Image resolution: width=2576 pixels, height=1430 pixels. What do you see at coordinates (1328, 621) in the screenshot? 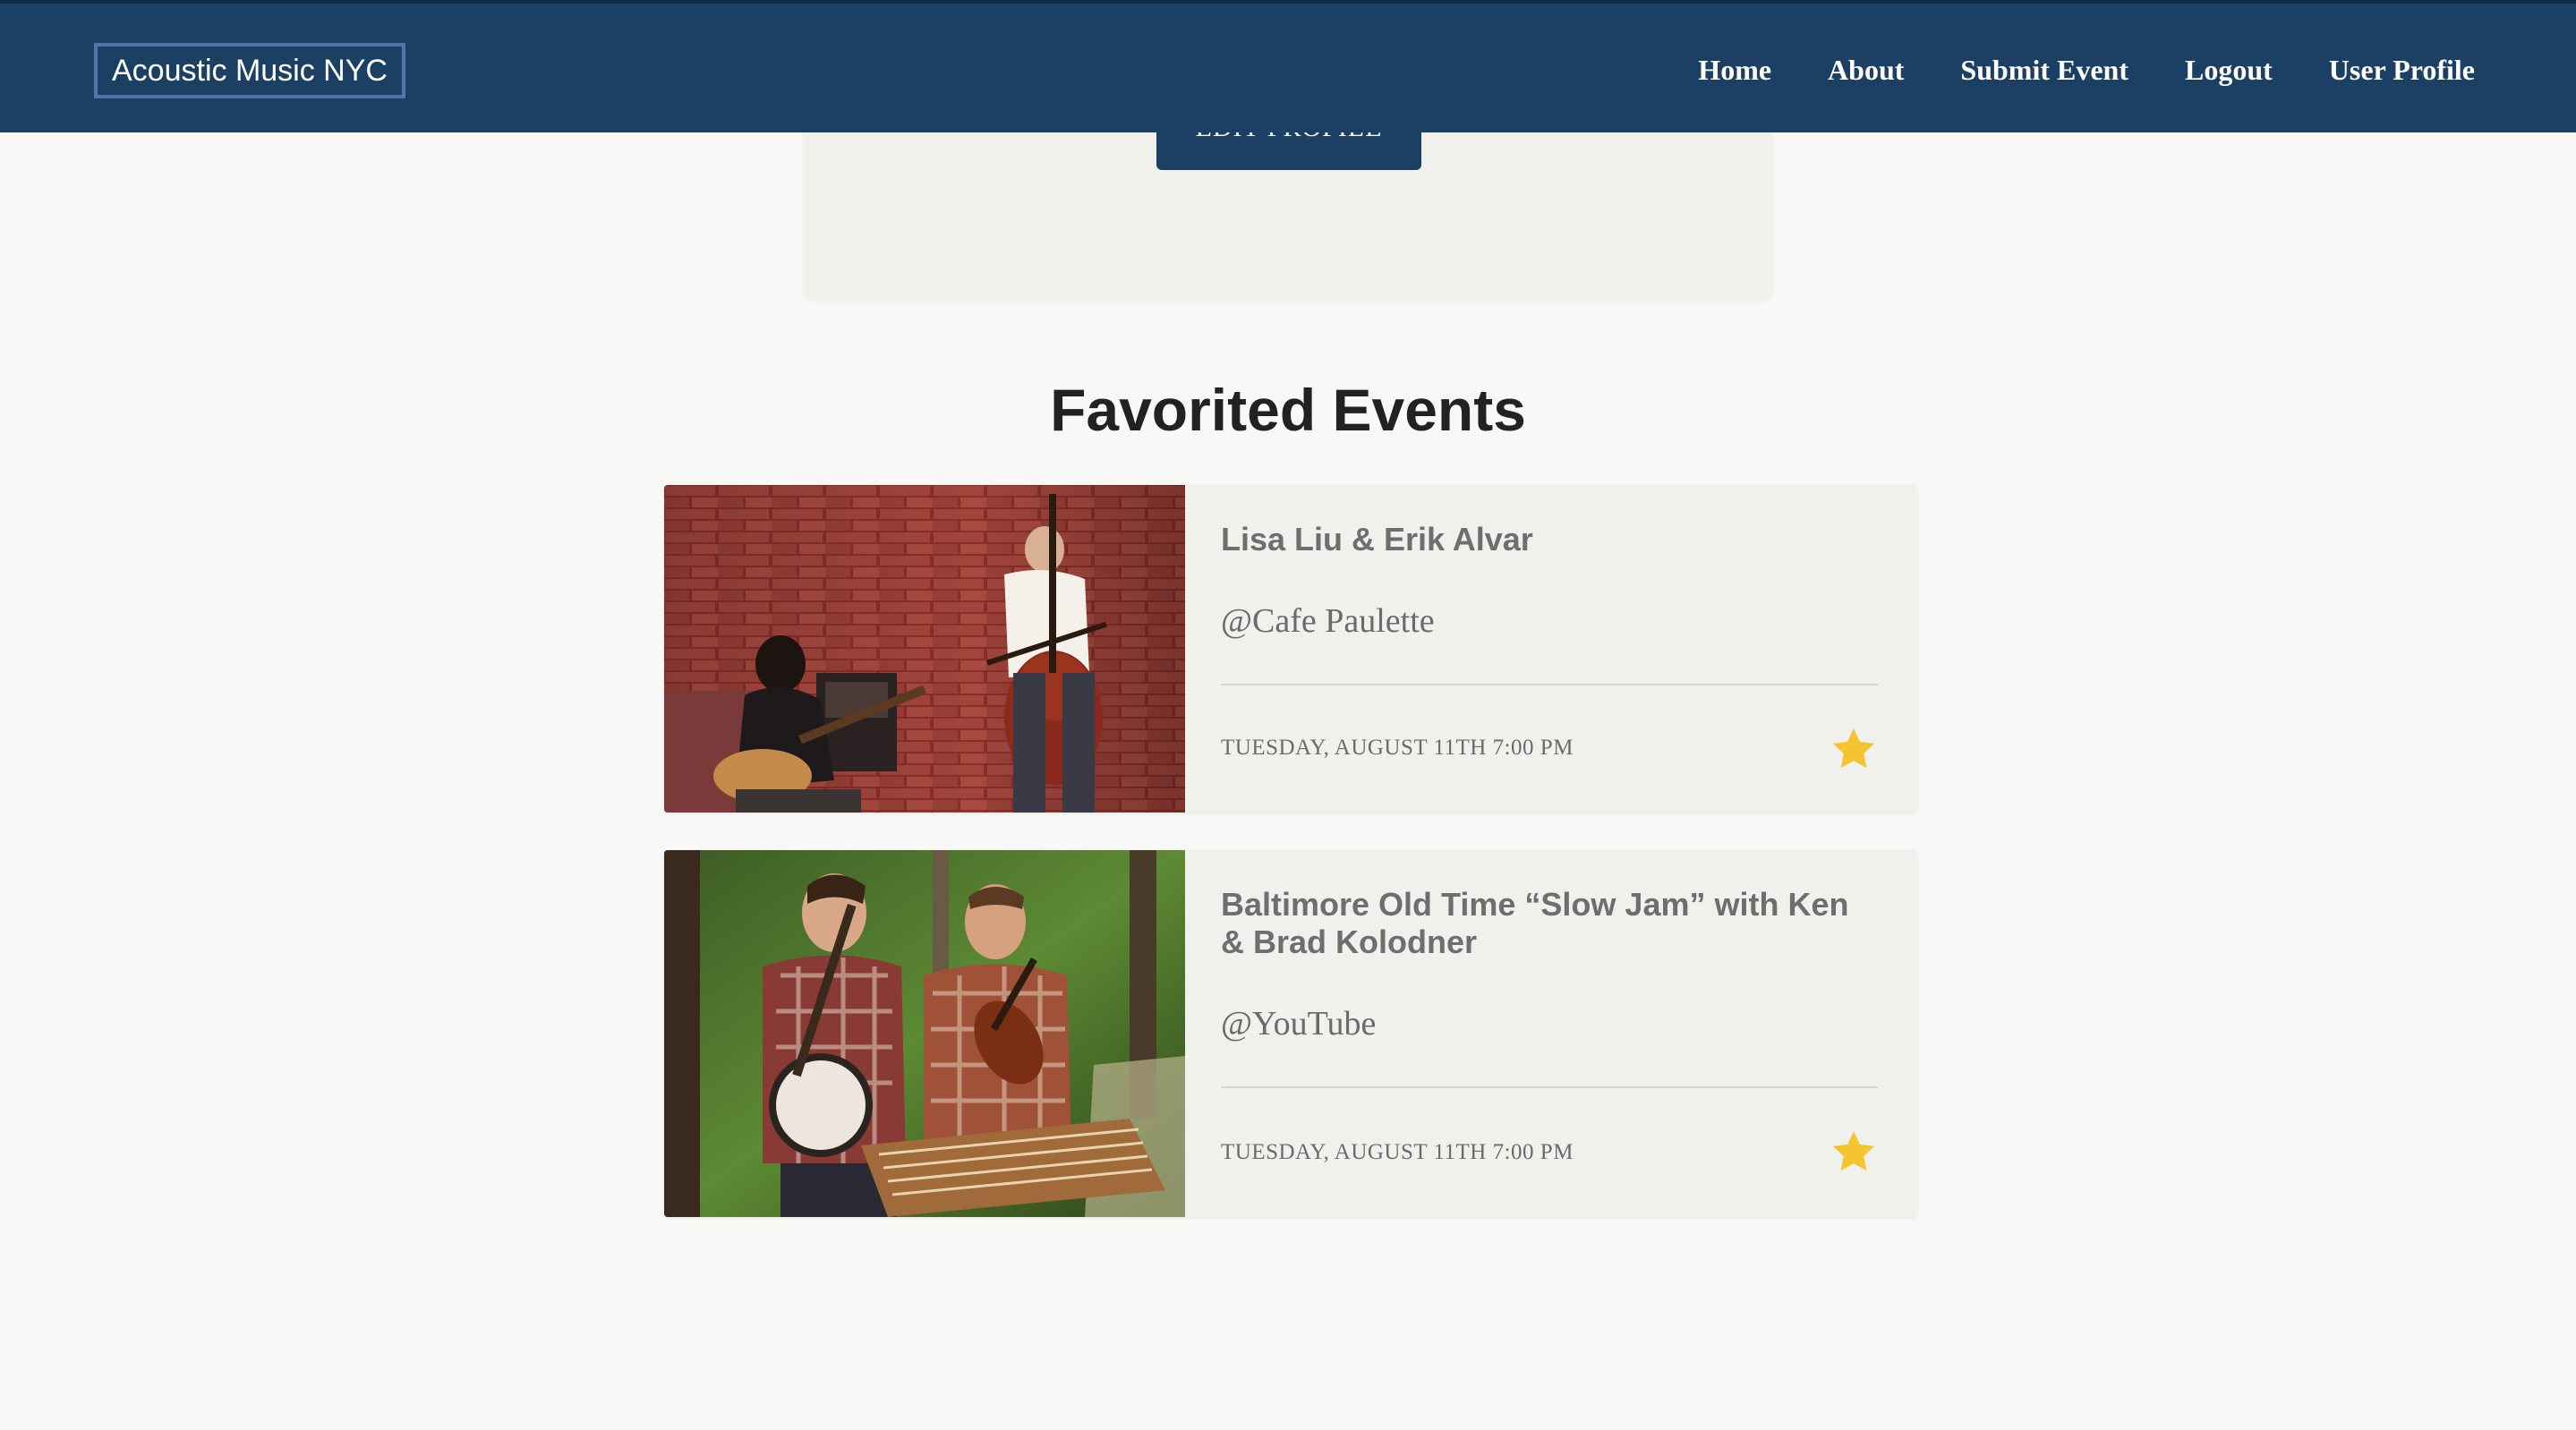
I see `event-venue: @Cafe Paulette` at bounding box center [1328, 621].